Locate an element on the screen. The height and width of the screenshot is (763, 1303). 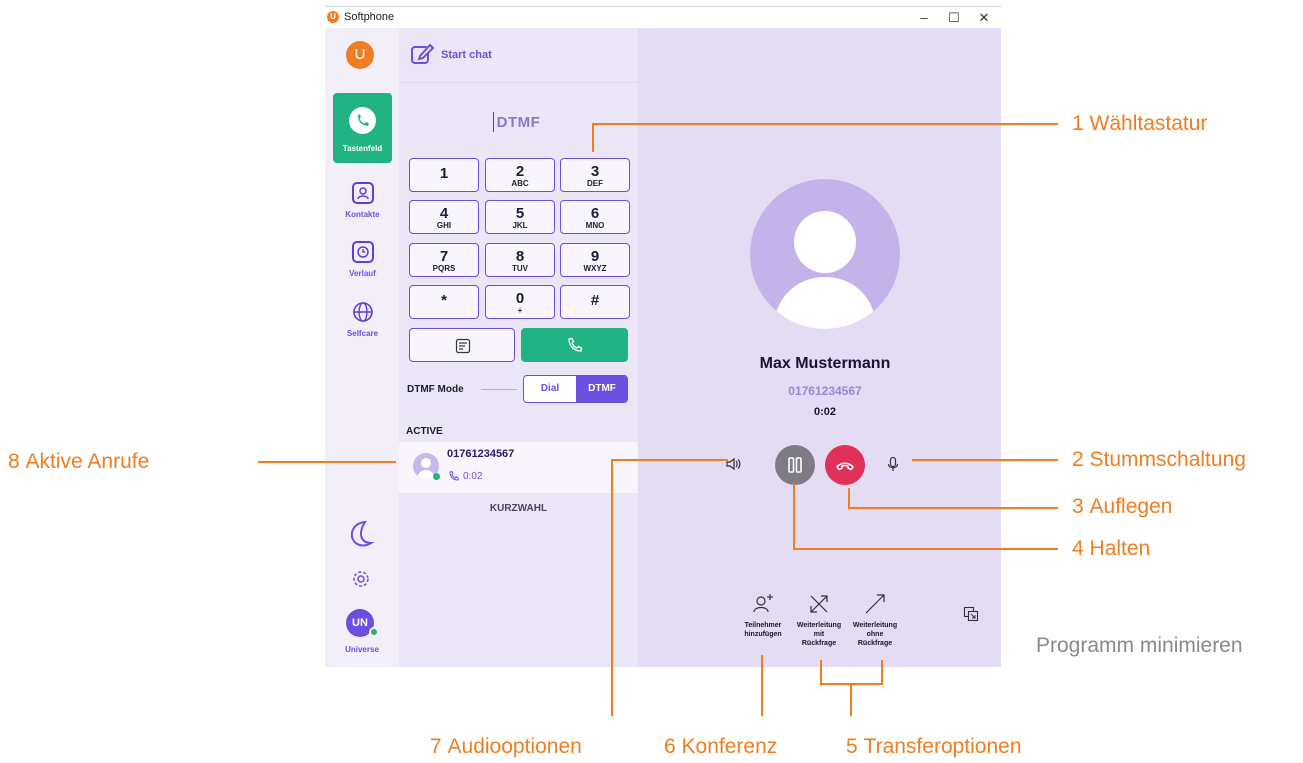
annotation-4: 4 Halten is located at coordinates (1111, 548).